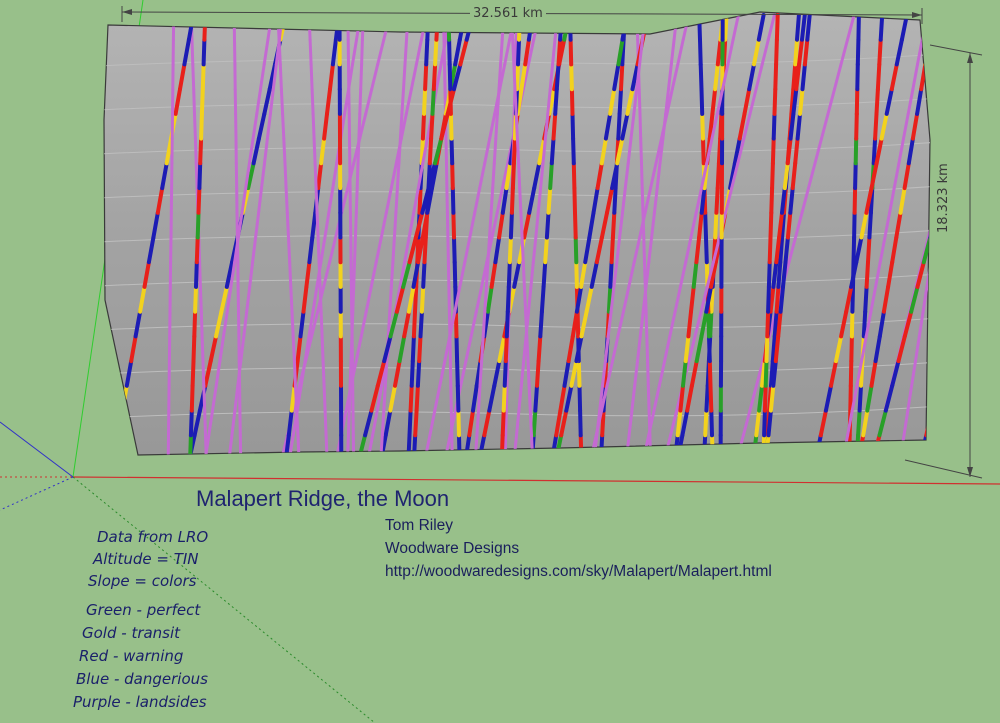 Image resolution: width=1000 pixels, height=723 pixels. Describe the element at coordinates (37, 449) in the screenshot. I see `blue-axis` at that location.